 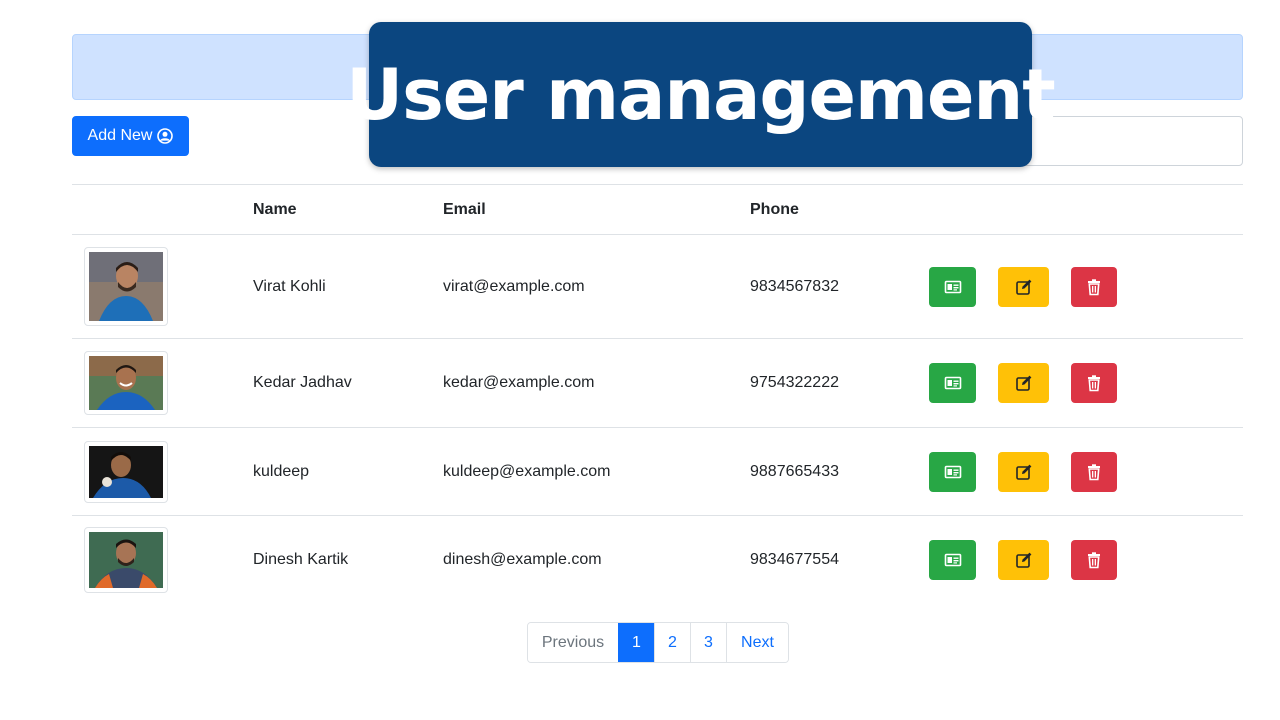 What do you see at coordinates (839, 209) in the screenshot?
I see `header-phone: Phone` at bounding box center [839, 209].